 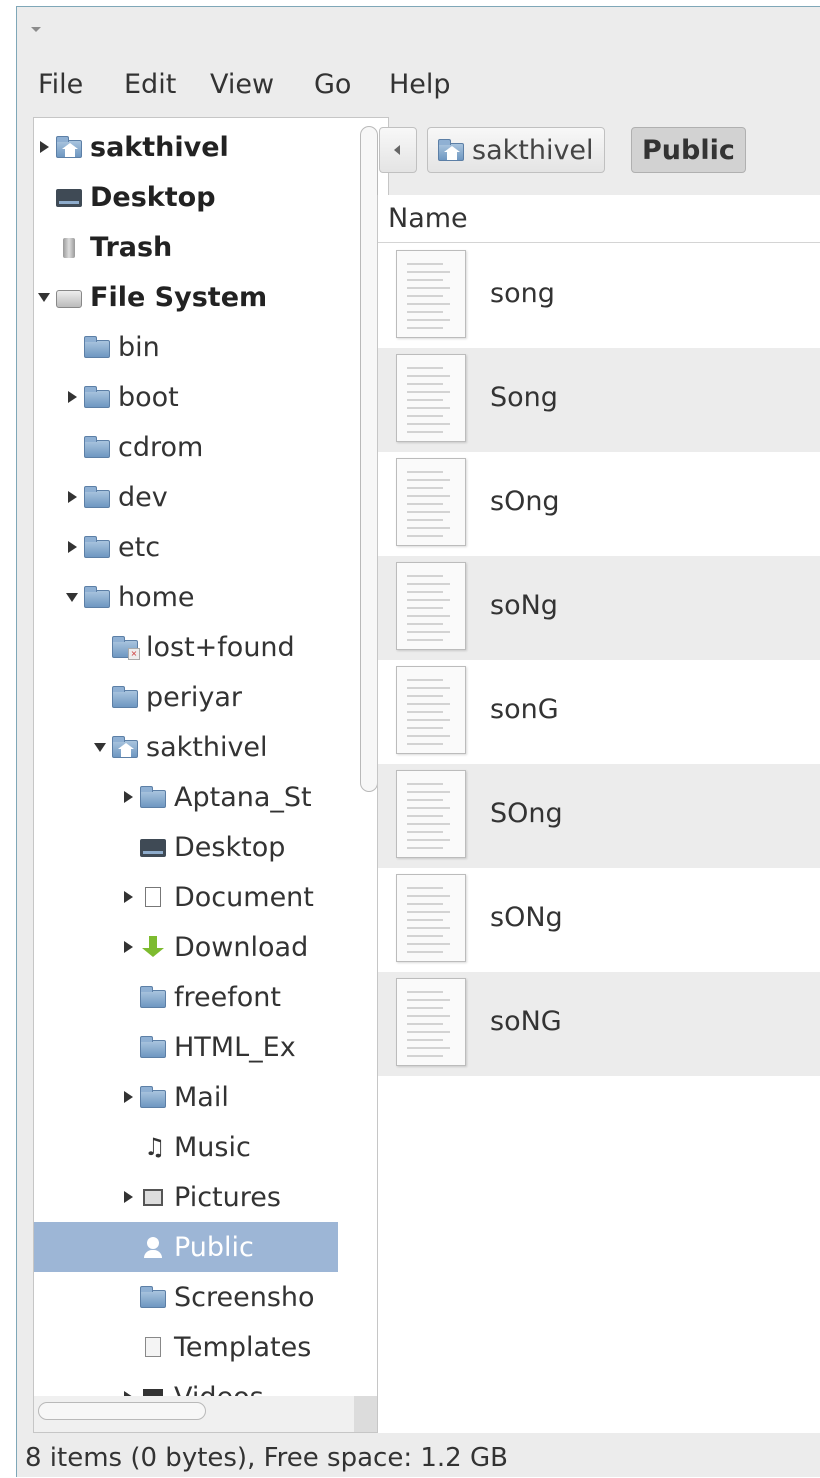 I want to click on sidebar-item-music: ♫ Music, so click(x=186, y=1147).